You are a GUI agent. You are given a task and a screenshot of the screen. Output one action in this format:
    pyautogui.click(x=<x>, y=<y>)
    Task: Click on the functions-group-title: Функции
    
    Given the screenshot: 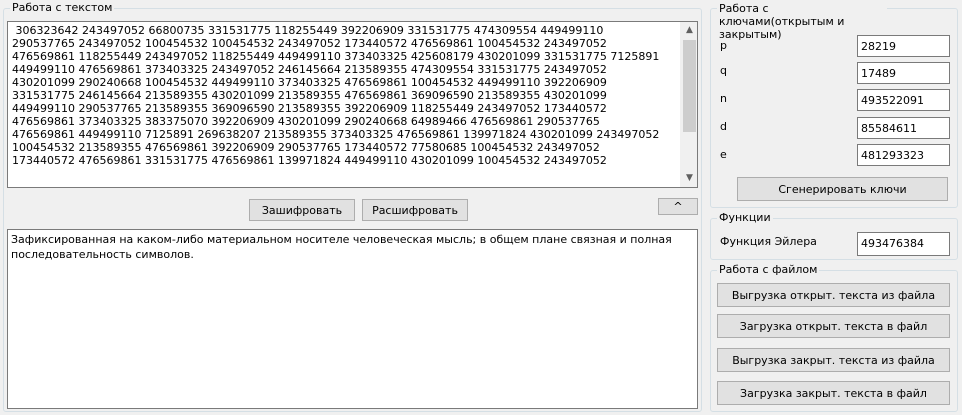 What is the action you would take?
    pyautogui.click(x=745, y=218)
    